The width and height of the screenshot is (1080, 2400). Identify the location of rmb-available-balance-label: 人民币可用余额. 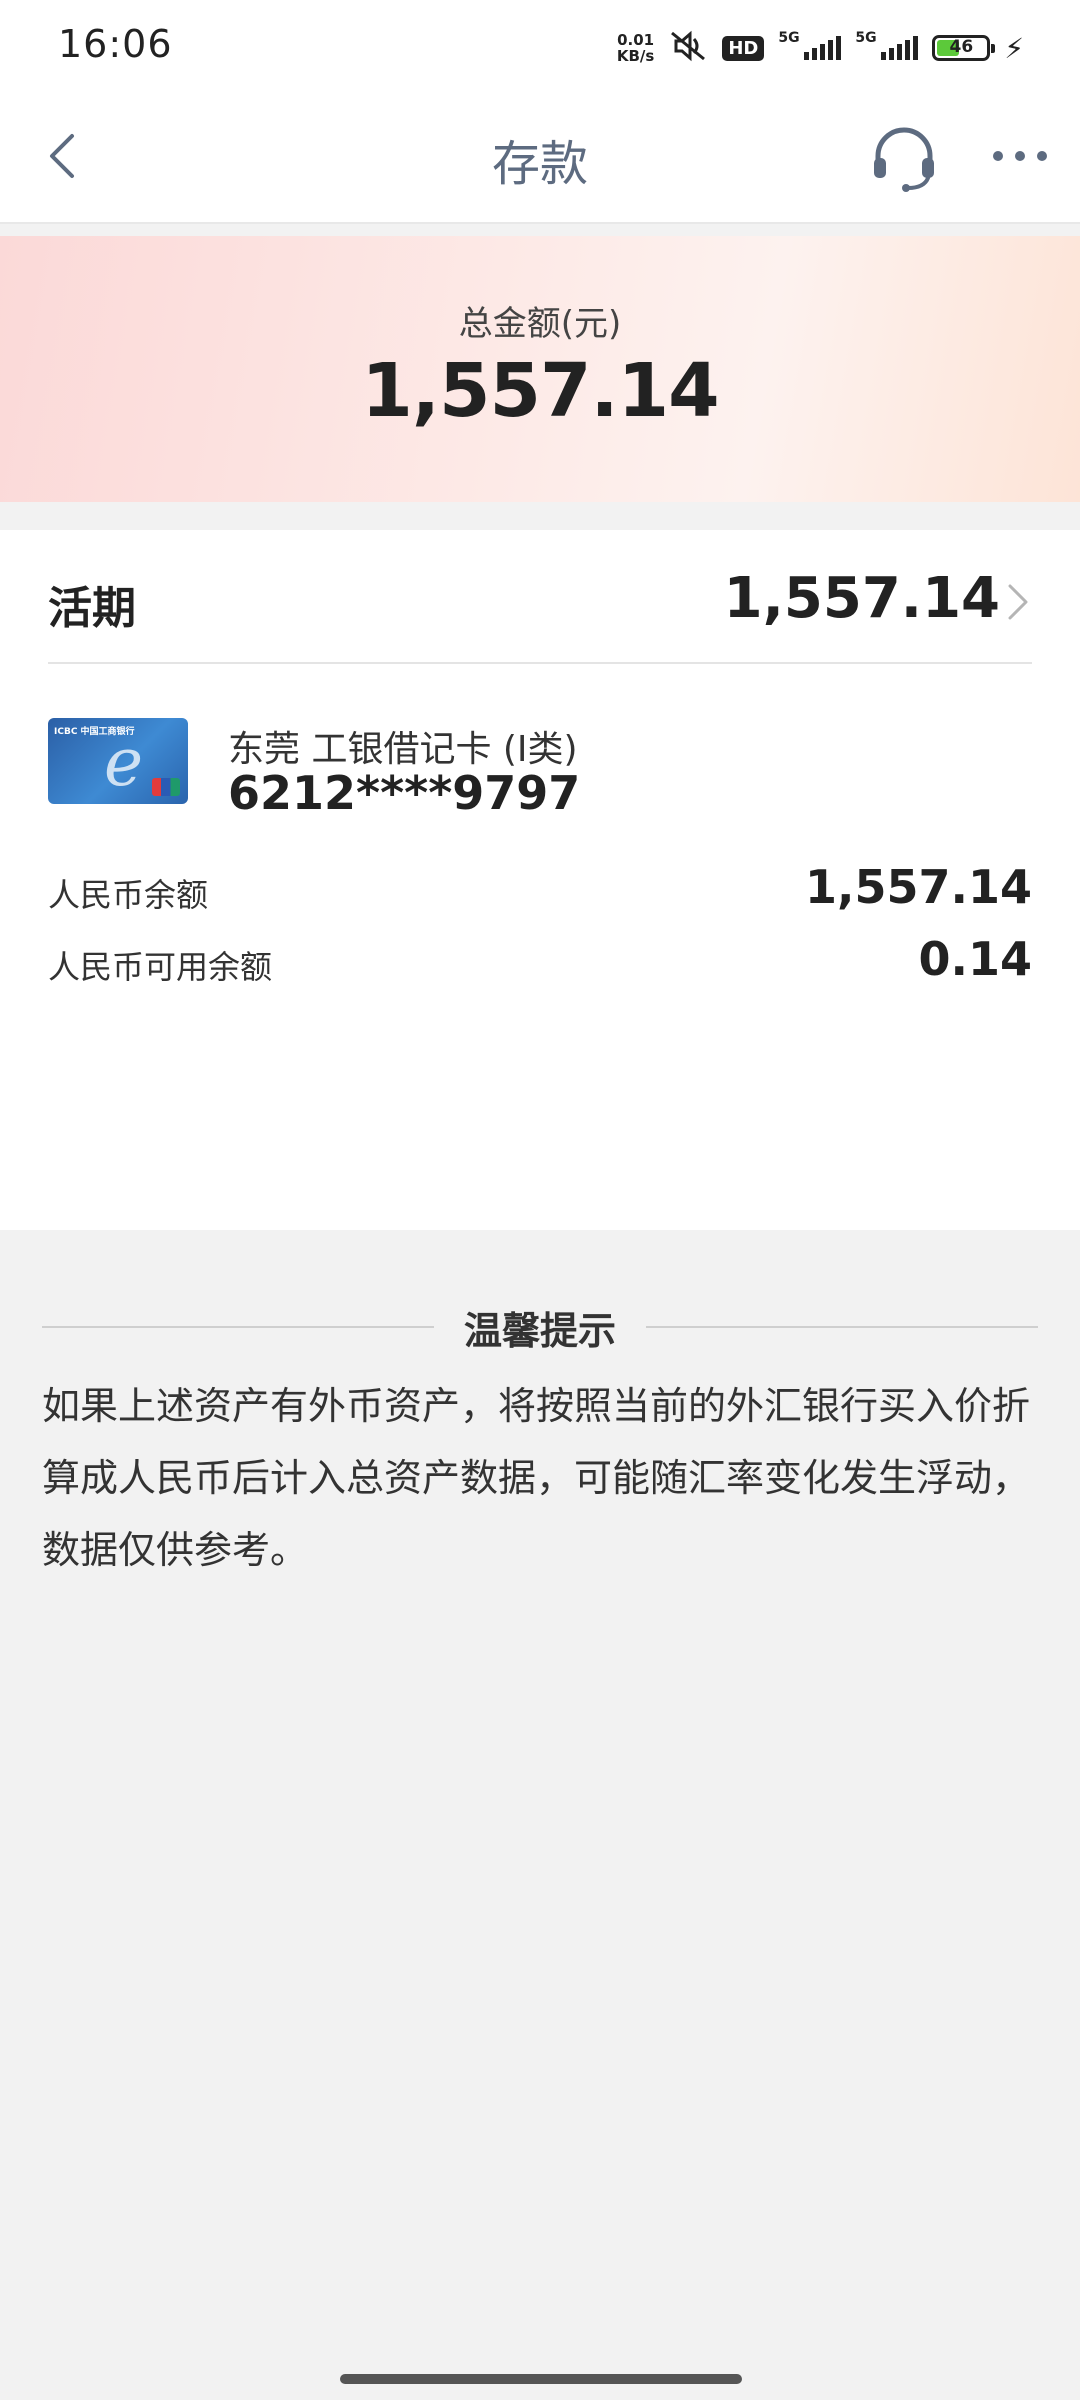
(160, 967).